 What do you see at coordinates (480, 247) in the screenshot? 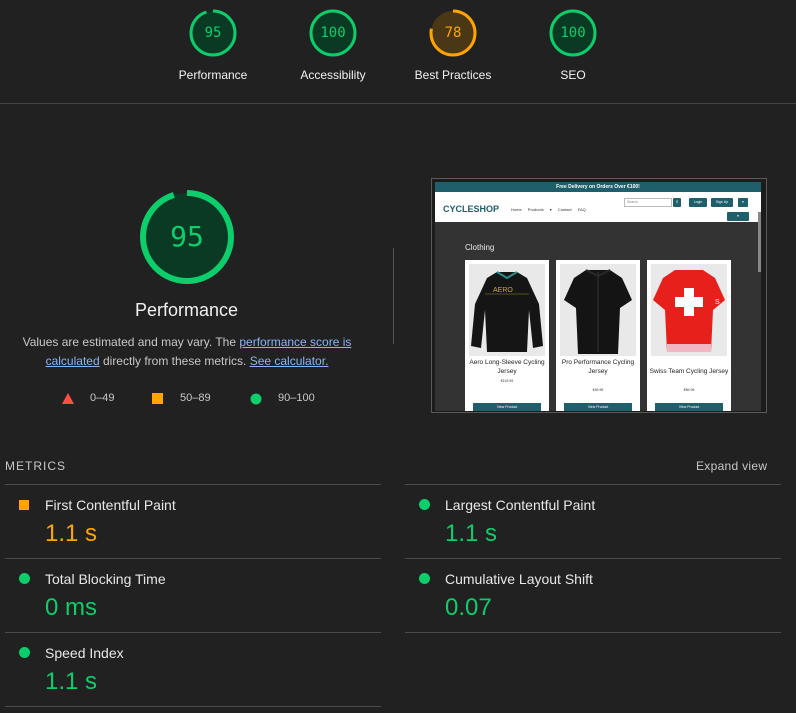
I see `site-category-heading: Clothing` at bounding box center [480, 247].